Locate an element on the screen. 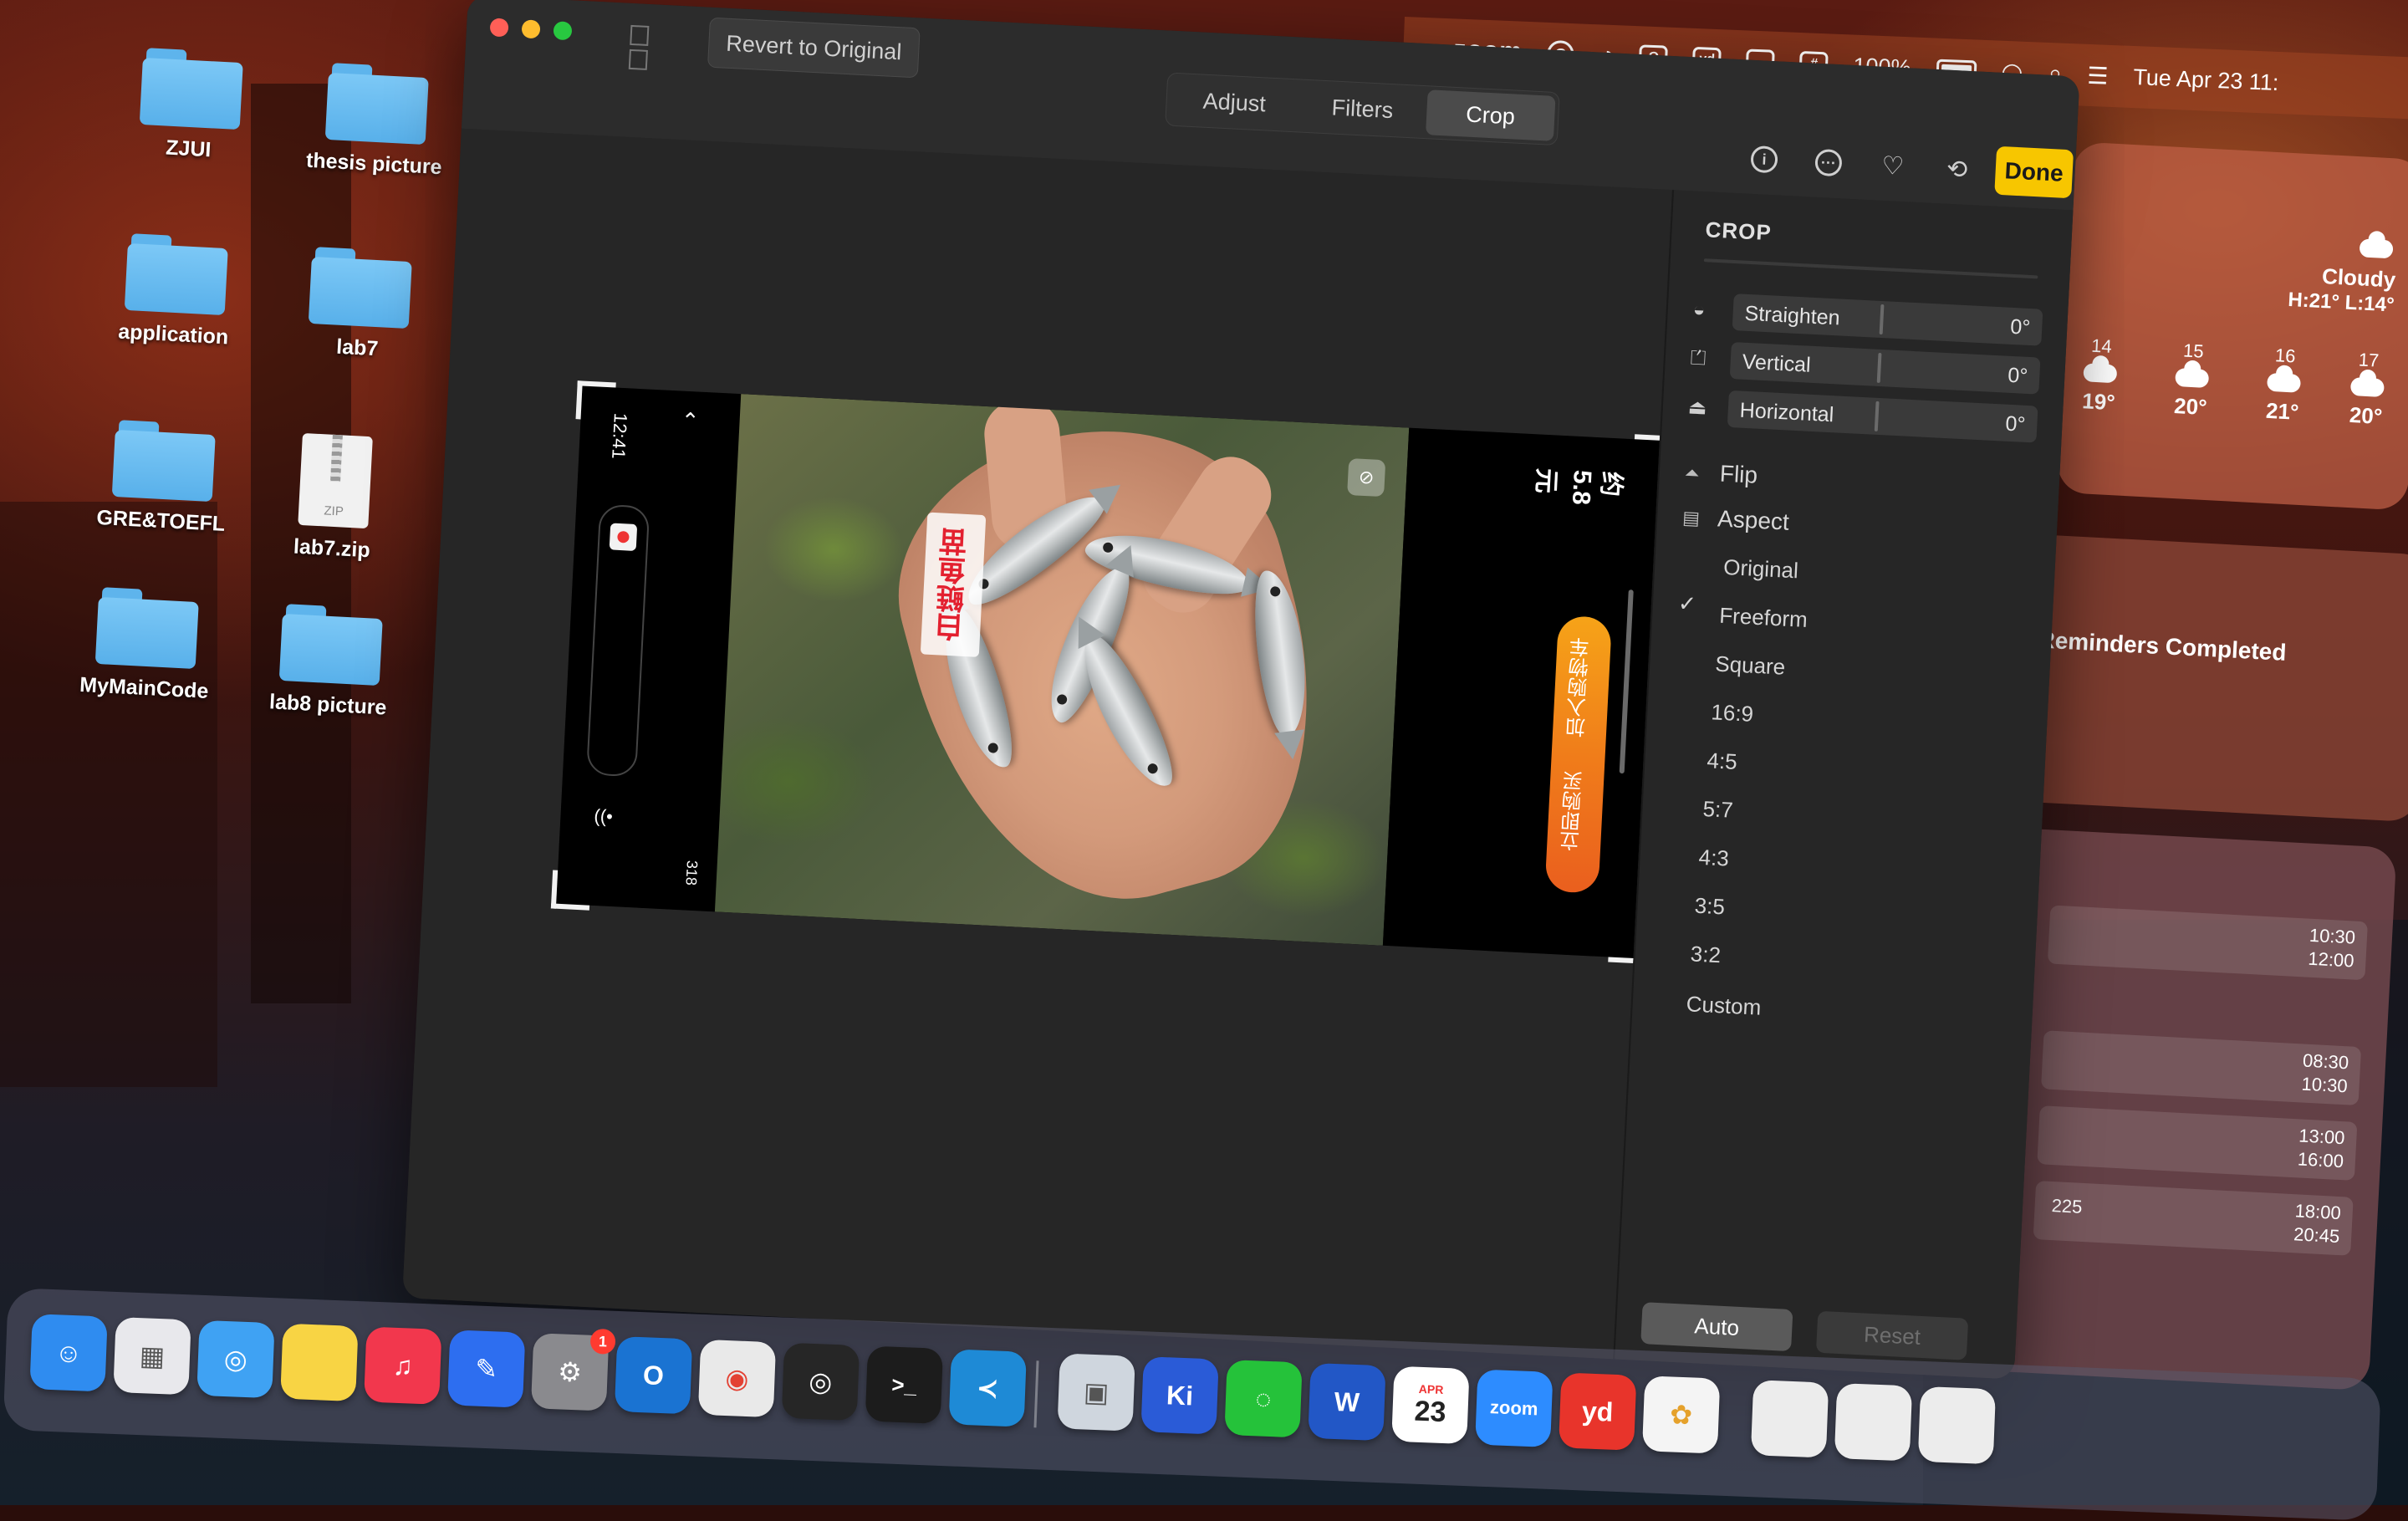 The width and height of the screenshot is (2408, 1521). dock-app-keynote: Ki is located at coordinates (1179, 1395).